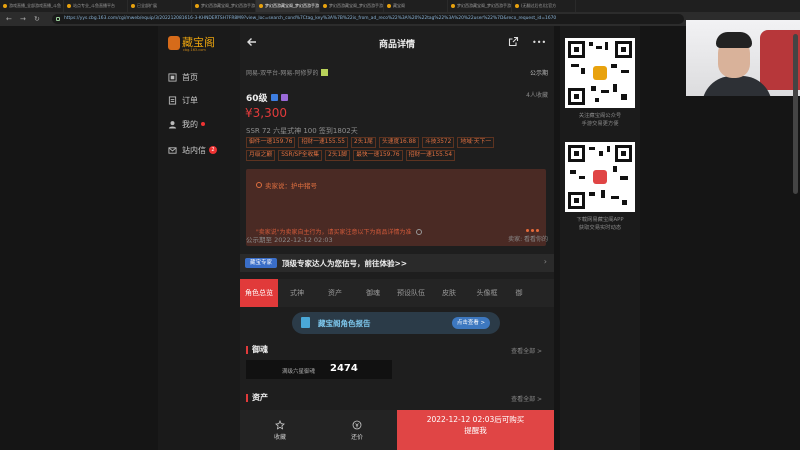 The width and height of the screenshot is (800, 450). What do you see at coordinates (192, 150) in the screenshot?
I see `sidebar-item-messages: 站内信 2` at bounding box center [192, 150].